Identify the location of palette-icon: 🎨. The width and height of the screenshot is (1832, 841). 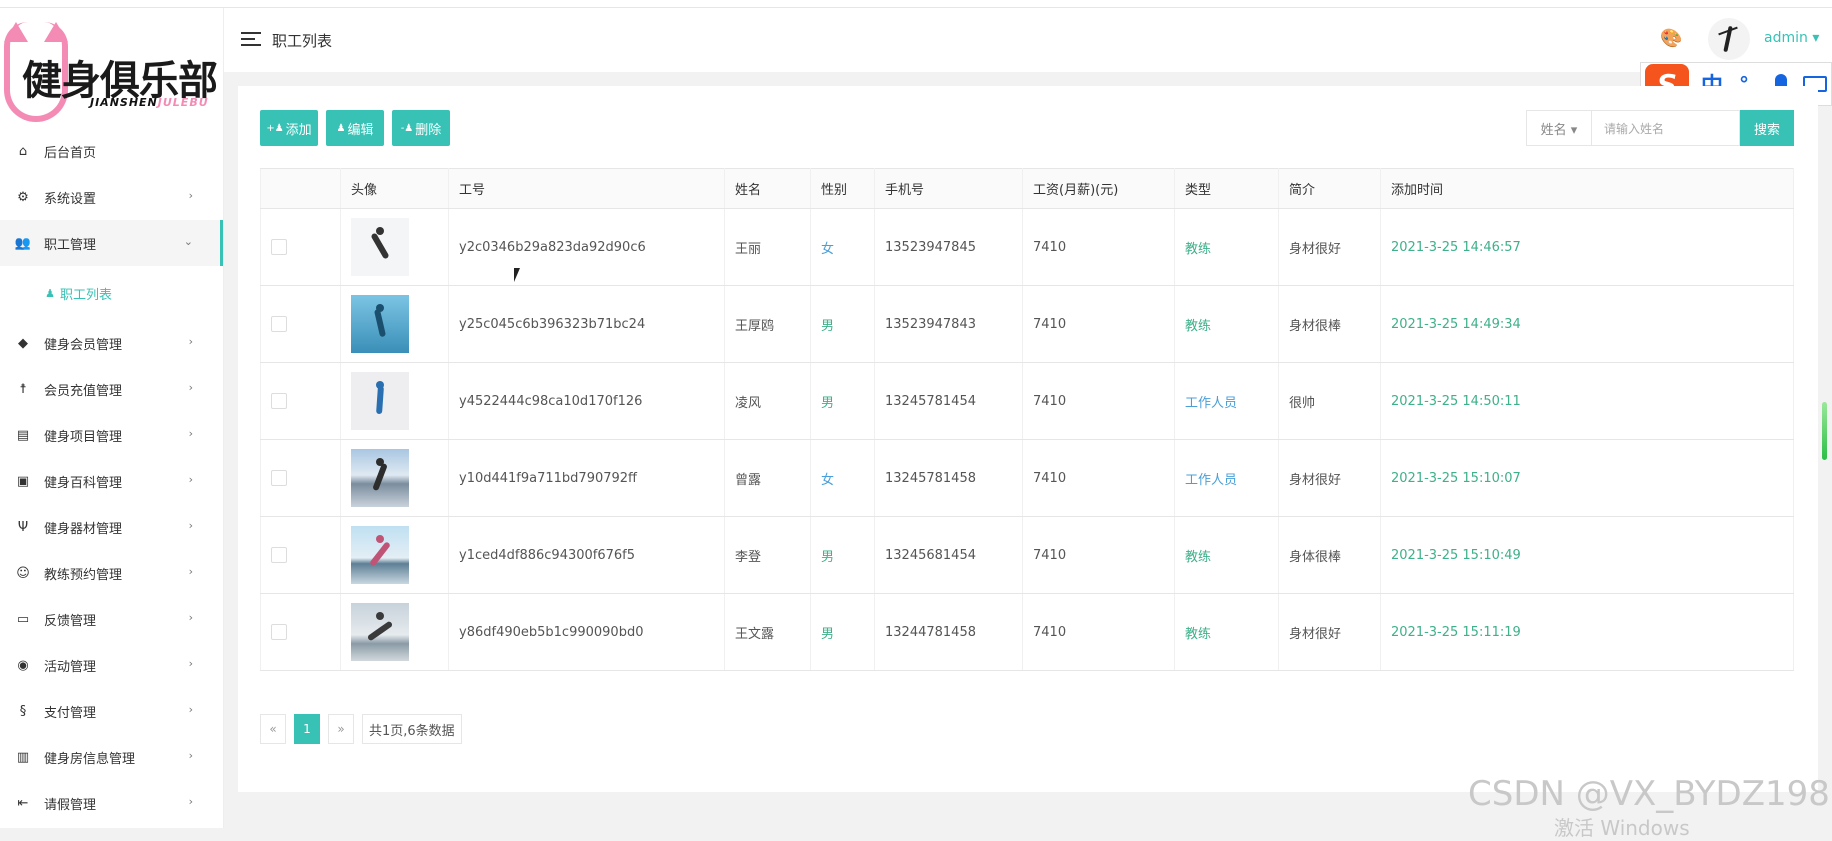
(1671, 38).